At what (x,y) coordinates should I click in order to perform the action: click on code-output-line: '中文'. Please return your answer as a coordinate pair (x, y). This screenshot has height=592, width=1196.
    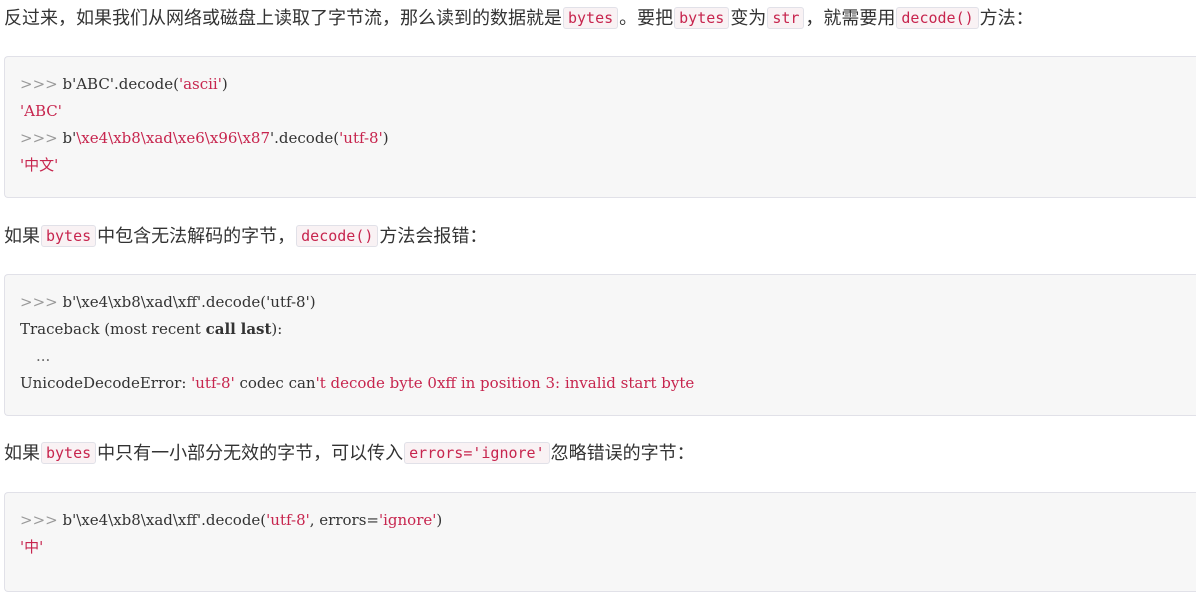
    Looking at the image, I should click on (39, 165).